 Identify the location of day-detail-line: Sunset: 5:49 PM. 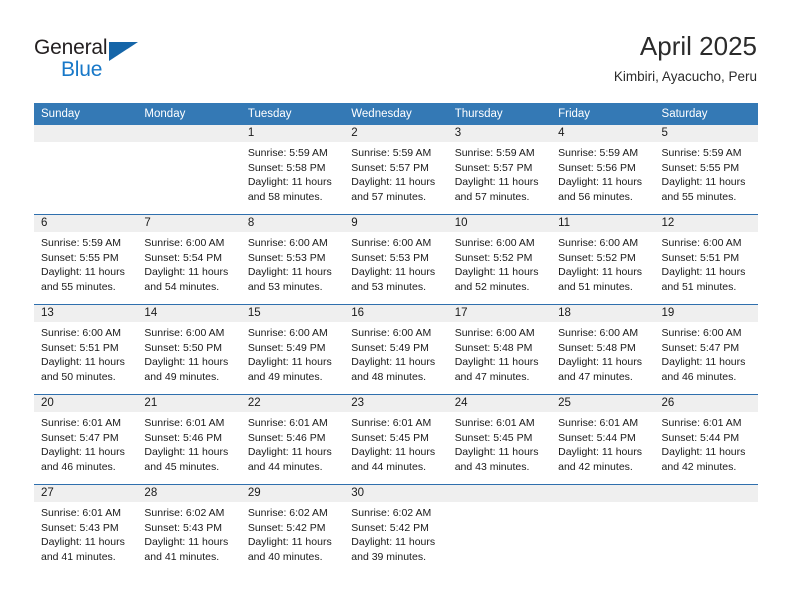
(286, 347).